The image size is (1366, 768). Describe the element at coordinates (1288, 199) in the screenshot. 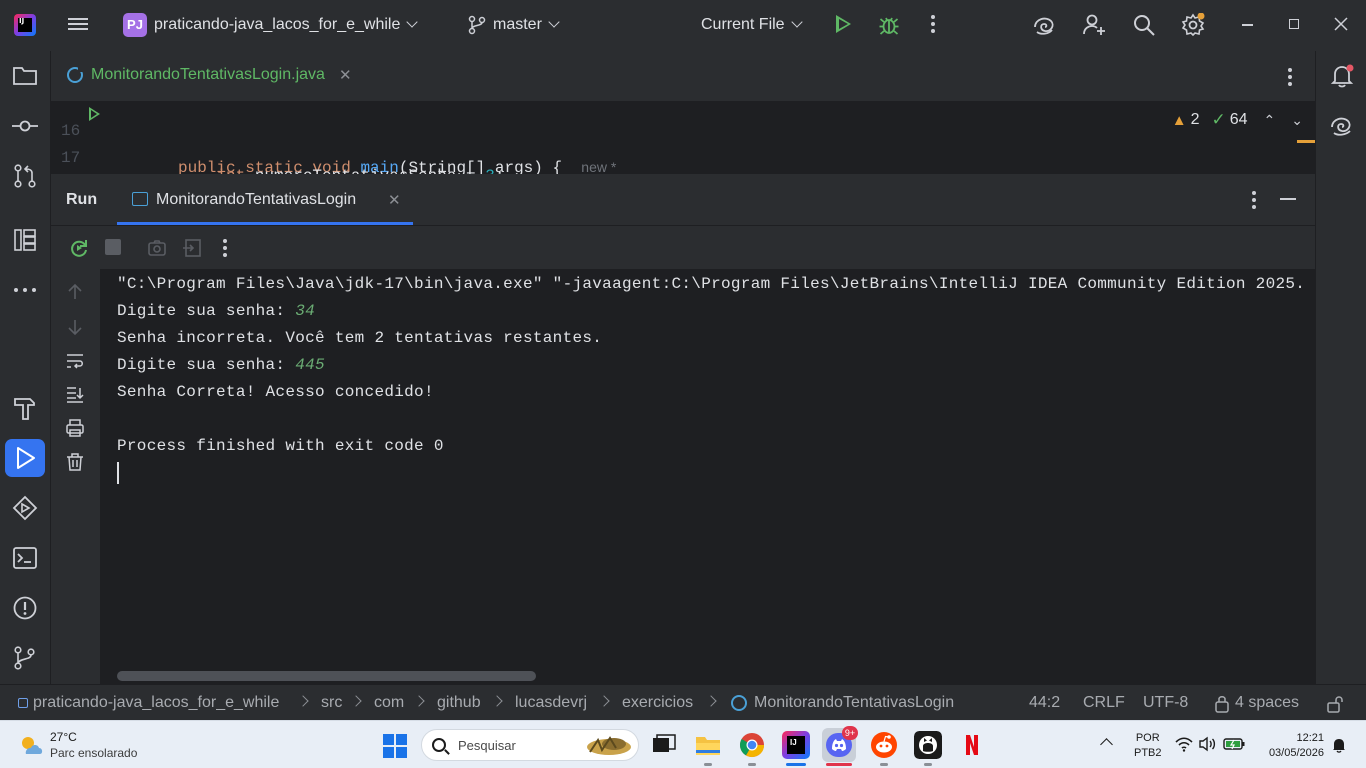

I see `hide-panel-button` at that location.